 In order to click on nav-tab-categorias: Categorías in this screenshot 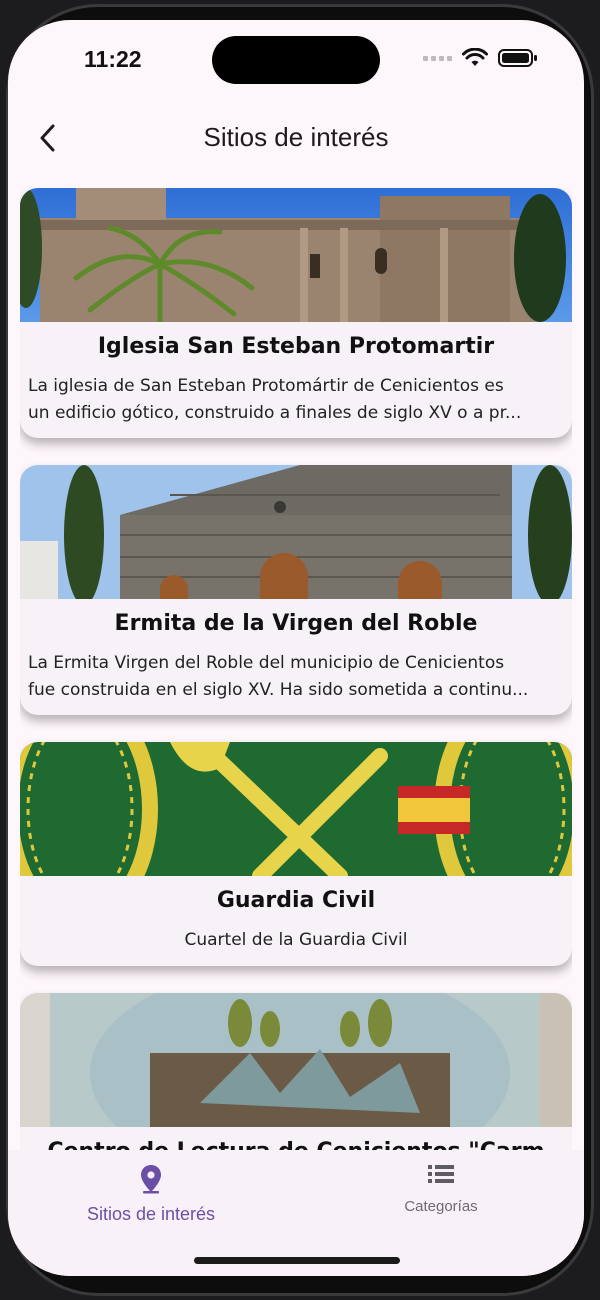, I will do `click(441, 1189)`.